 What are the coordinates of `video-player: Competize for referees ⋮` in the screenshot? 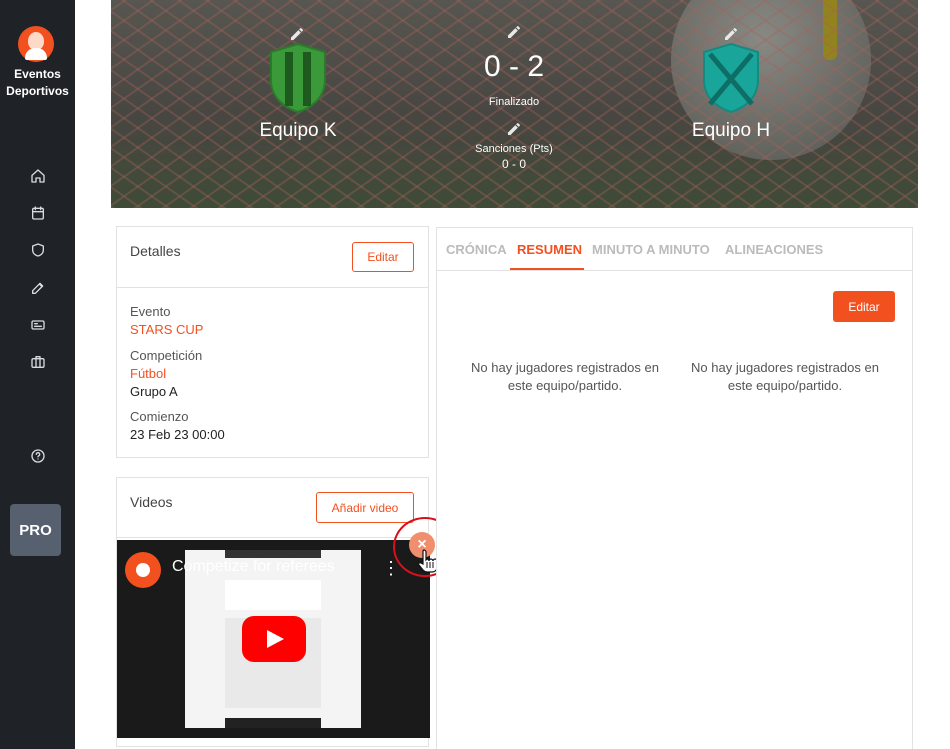 It's located at (273, 639).